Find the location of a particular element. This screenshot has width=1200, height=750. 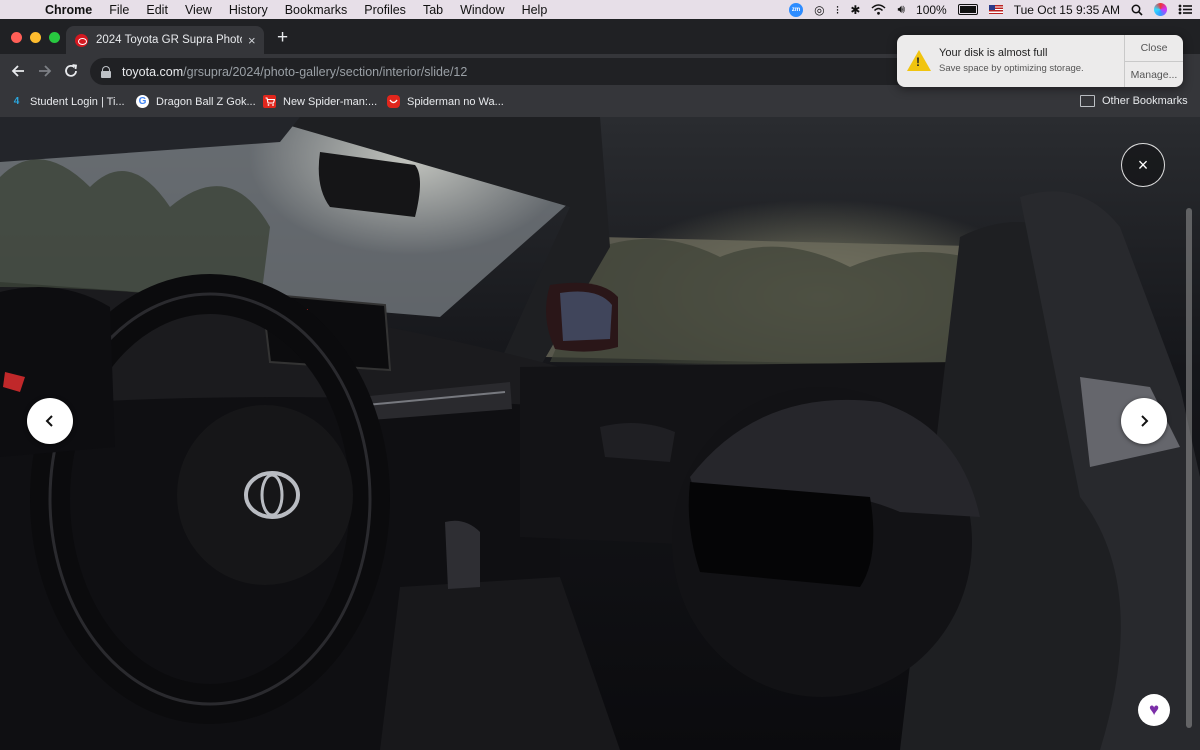

siri-icon is located at coordinates (1160, 9).